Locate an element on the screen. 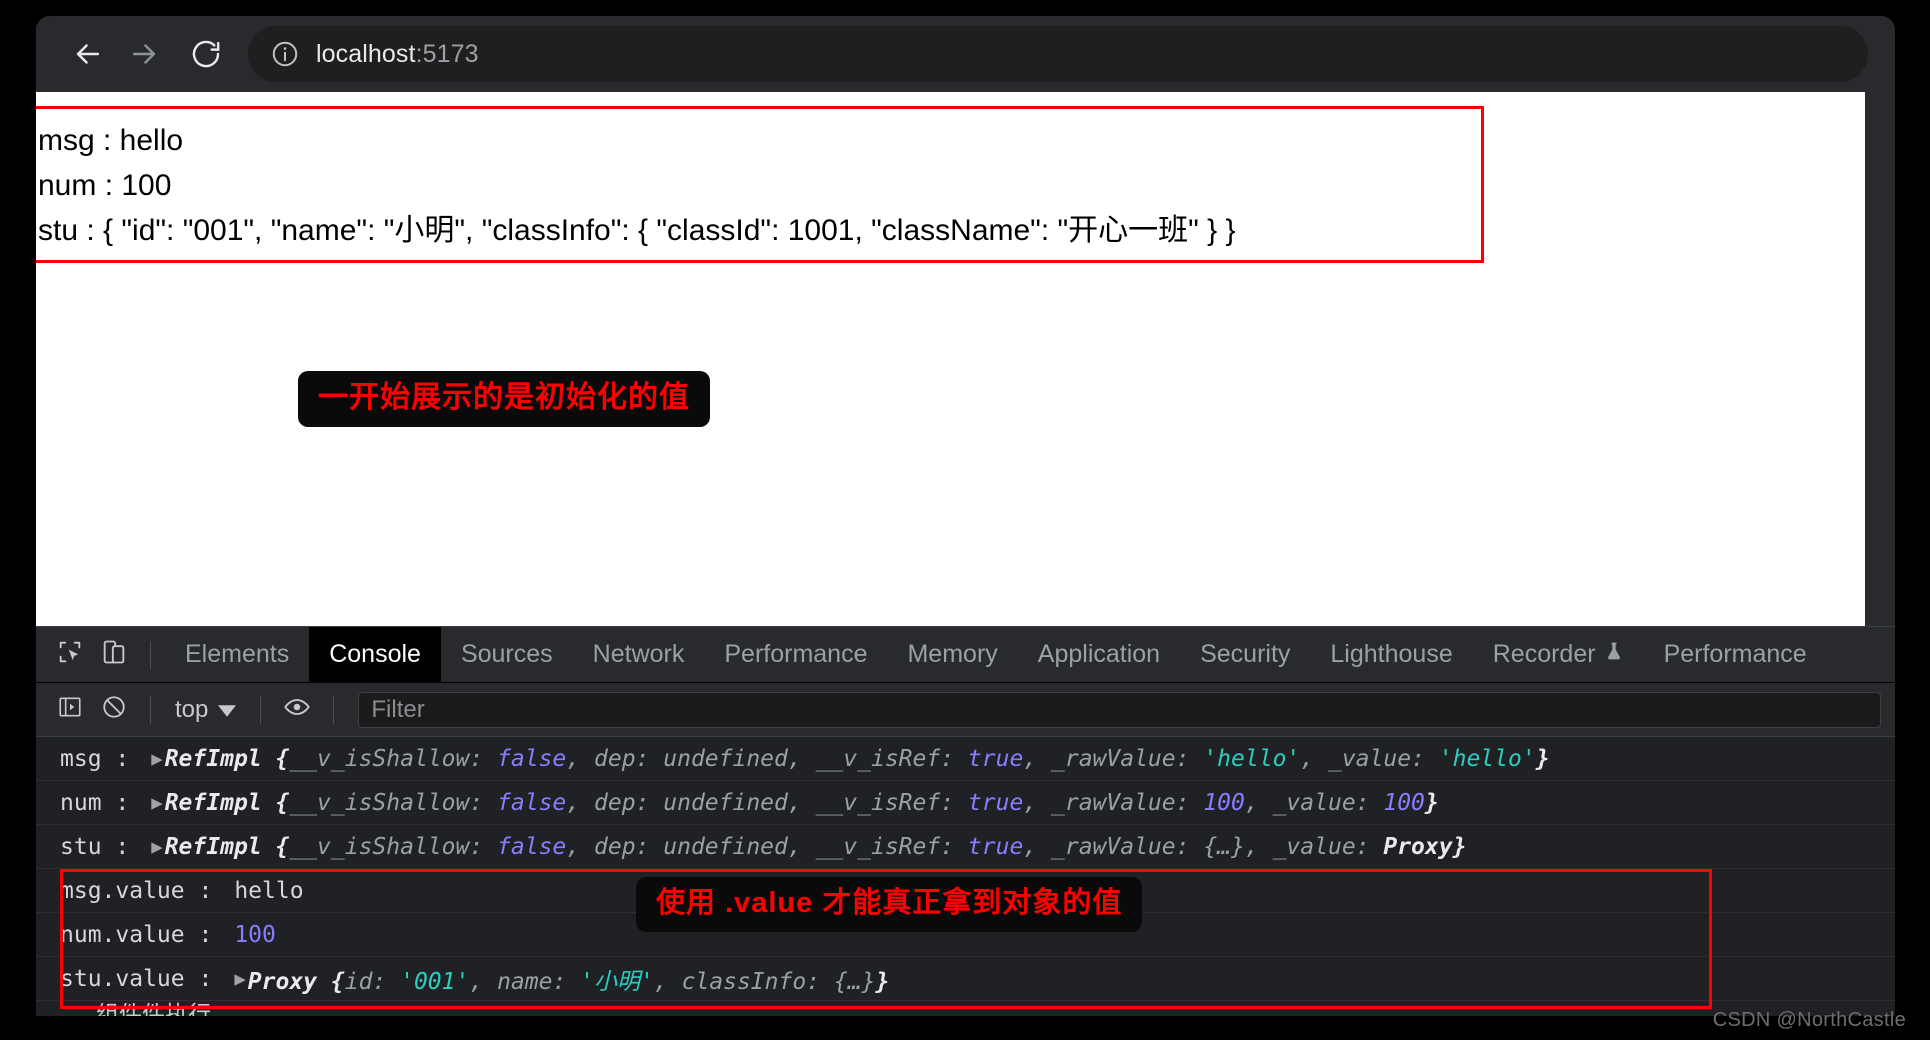 The height and width of the screenshot is (1040, 1930). console-token: name: is located at coordinates (539, 981).